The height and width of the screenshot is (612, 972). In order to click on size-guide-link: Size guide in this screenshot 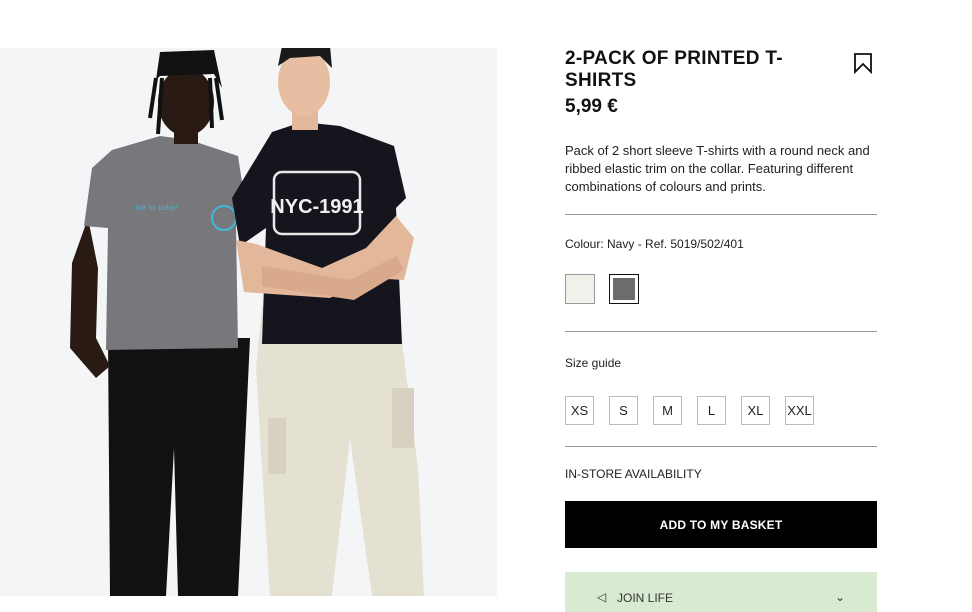, I will do `click(593, 363)`.